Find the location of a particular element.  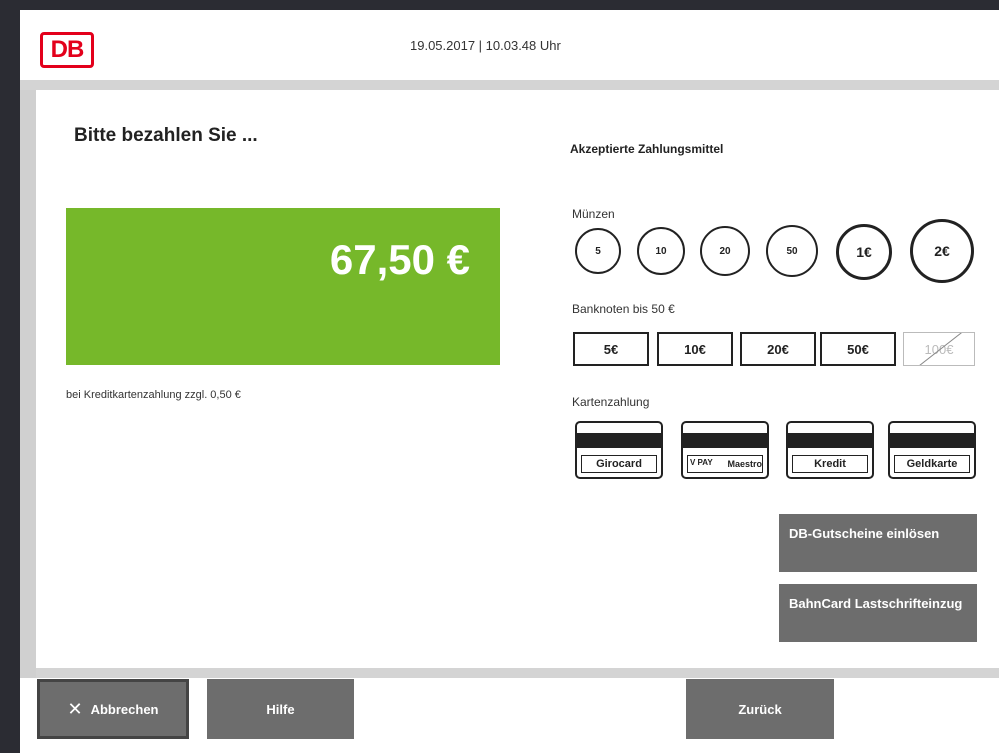

back-label: Zurück is located at coordinates (760, 709).